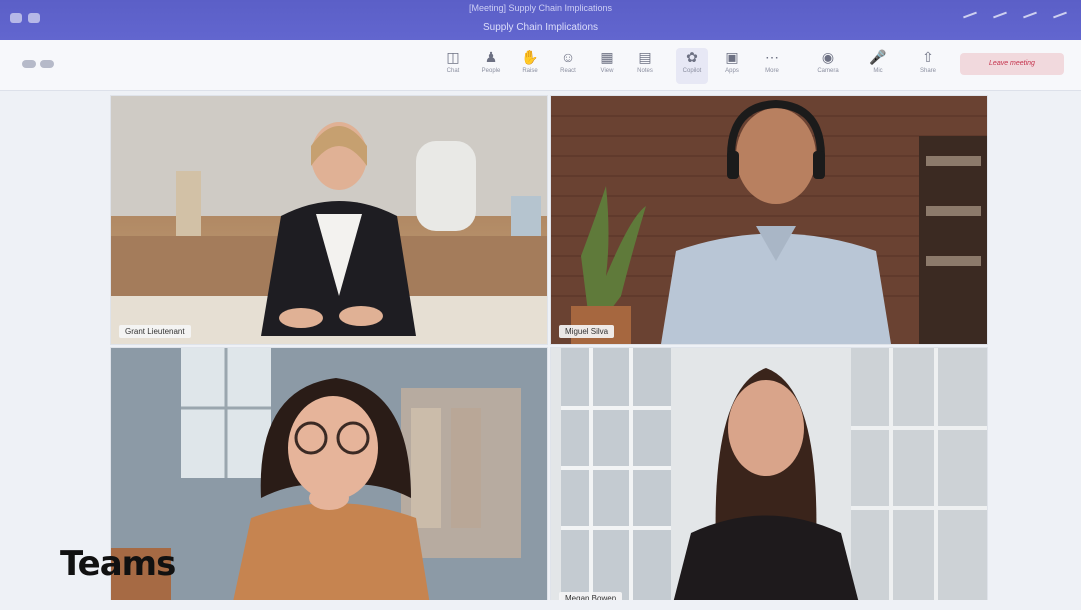  I want to click on participant-name-tag: Grant Lieutenant, so click(155, 331).